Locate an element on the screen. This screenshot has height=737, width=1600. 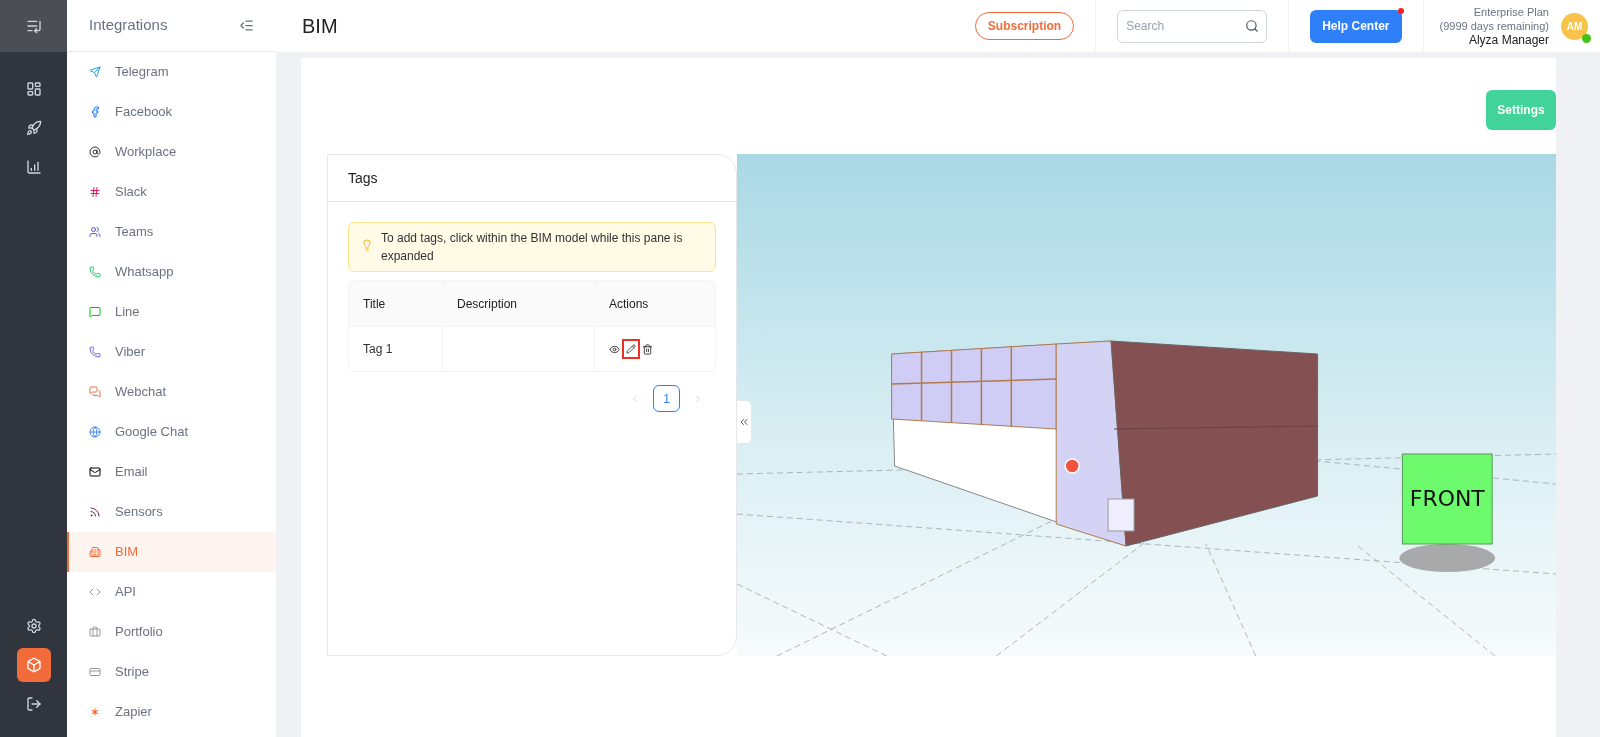
cube-button is located at coordinates (33, 665).